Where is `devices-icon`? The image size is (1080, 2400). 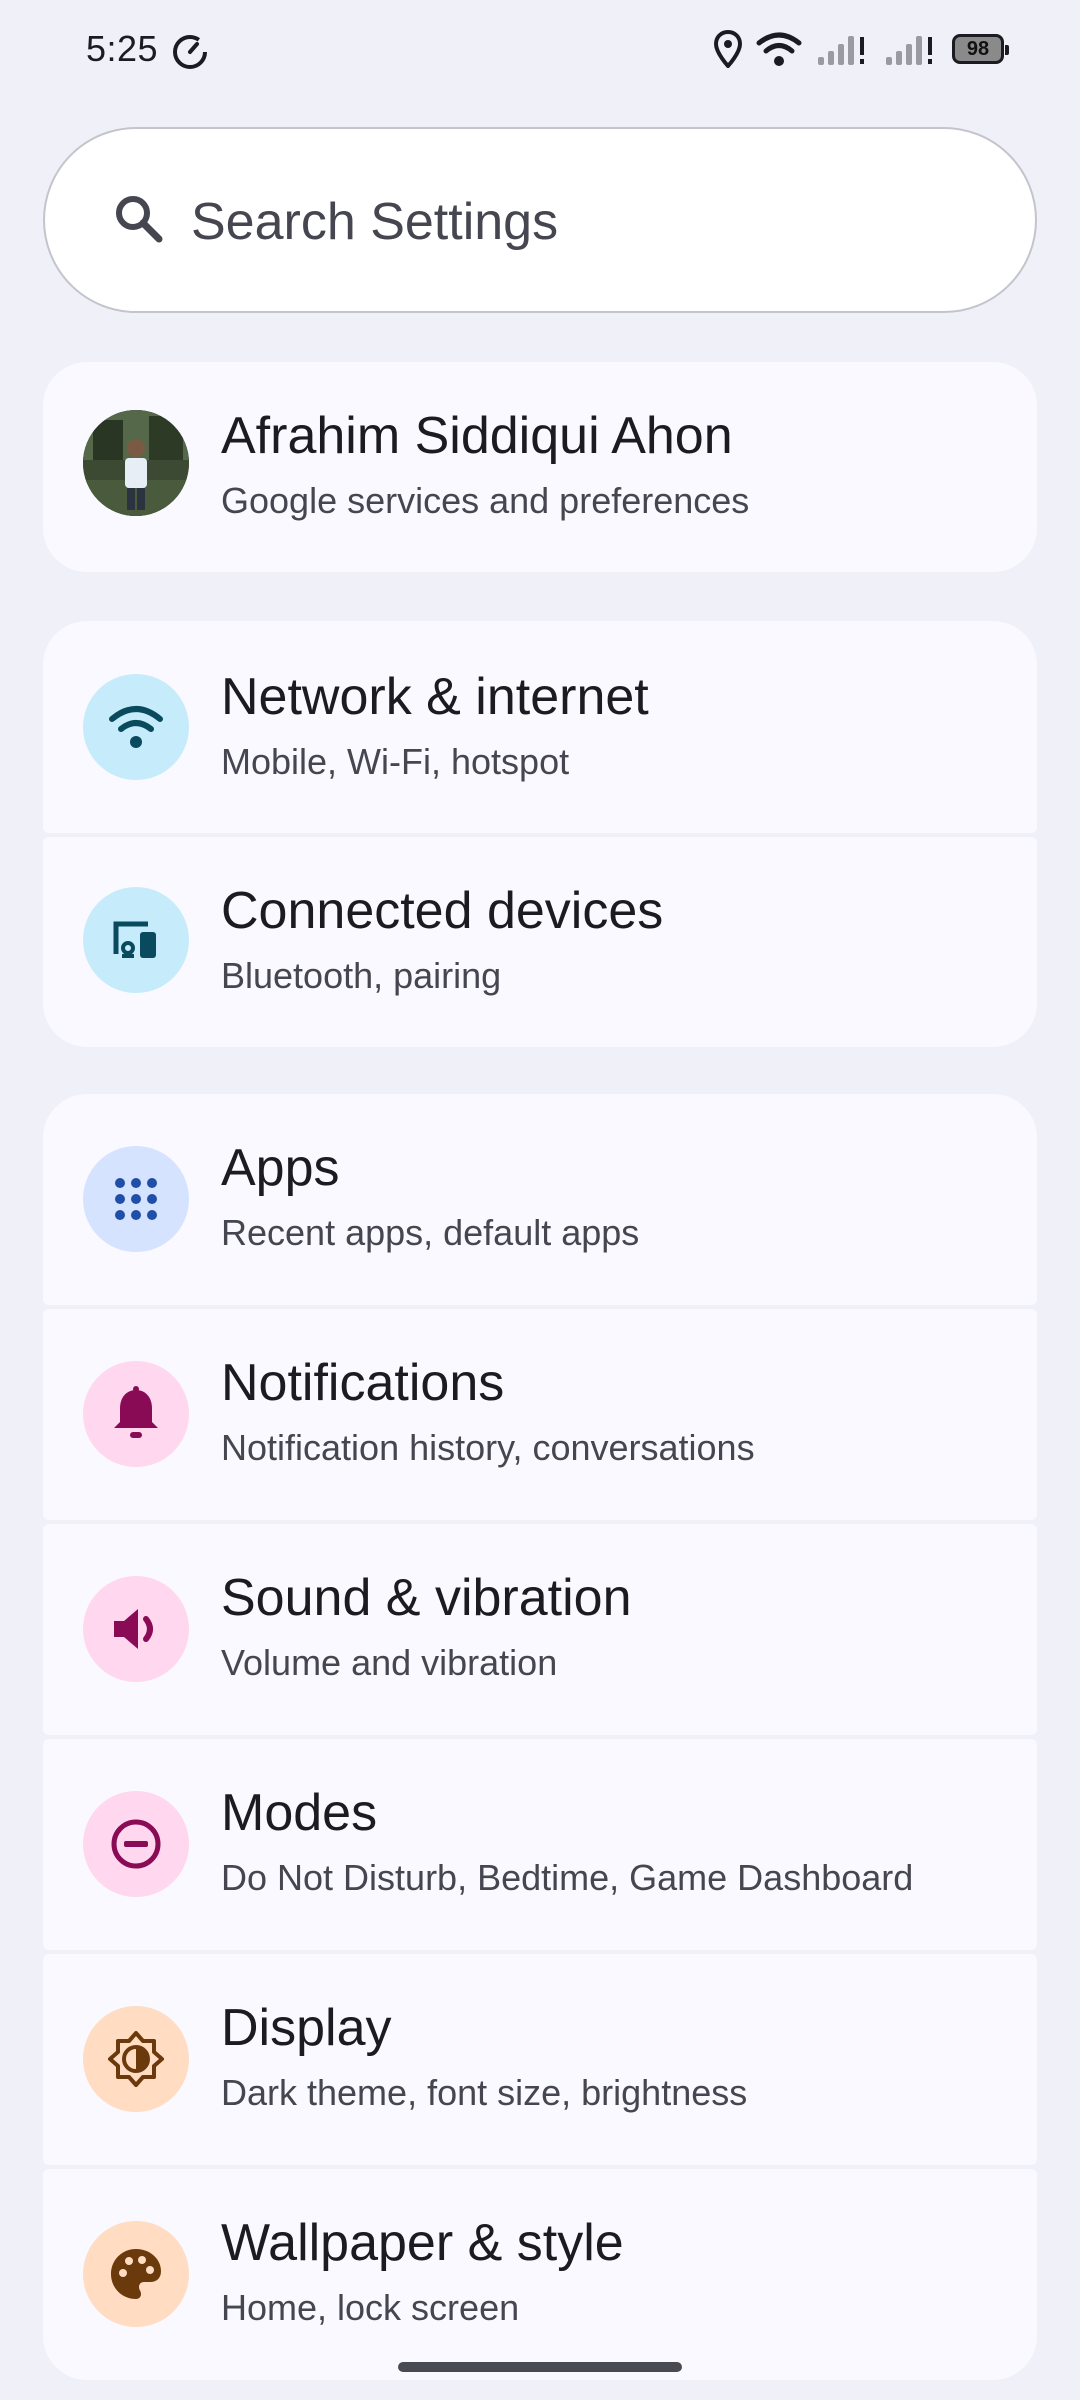
devices-icon is located at coordinates (136, 940).